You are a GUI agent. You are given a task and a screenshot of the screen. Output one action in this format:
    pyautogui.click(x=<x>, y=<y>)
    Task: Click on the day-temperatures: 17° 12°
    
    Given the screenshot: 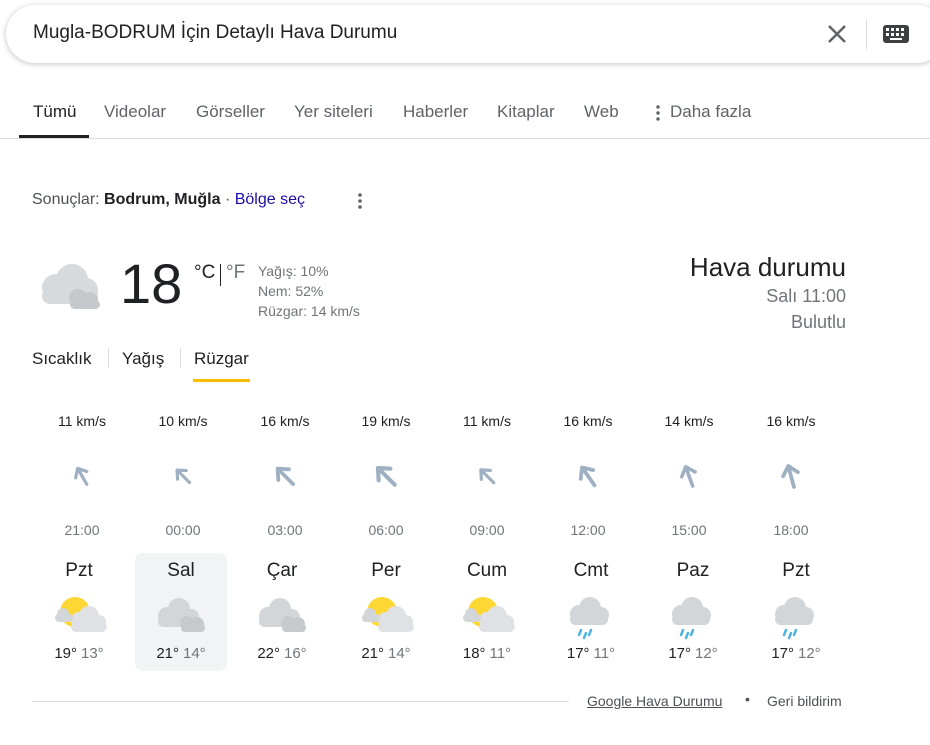 What is the action you would take?
    pyautogui.click(x=796, y=653)
    